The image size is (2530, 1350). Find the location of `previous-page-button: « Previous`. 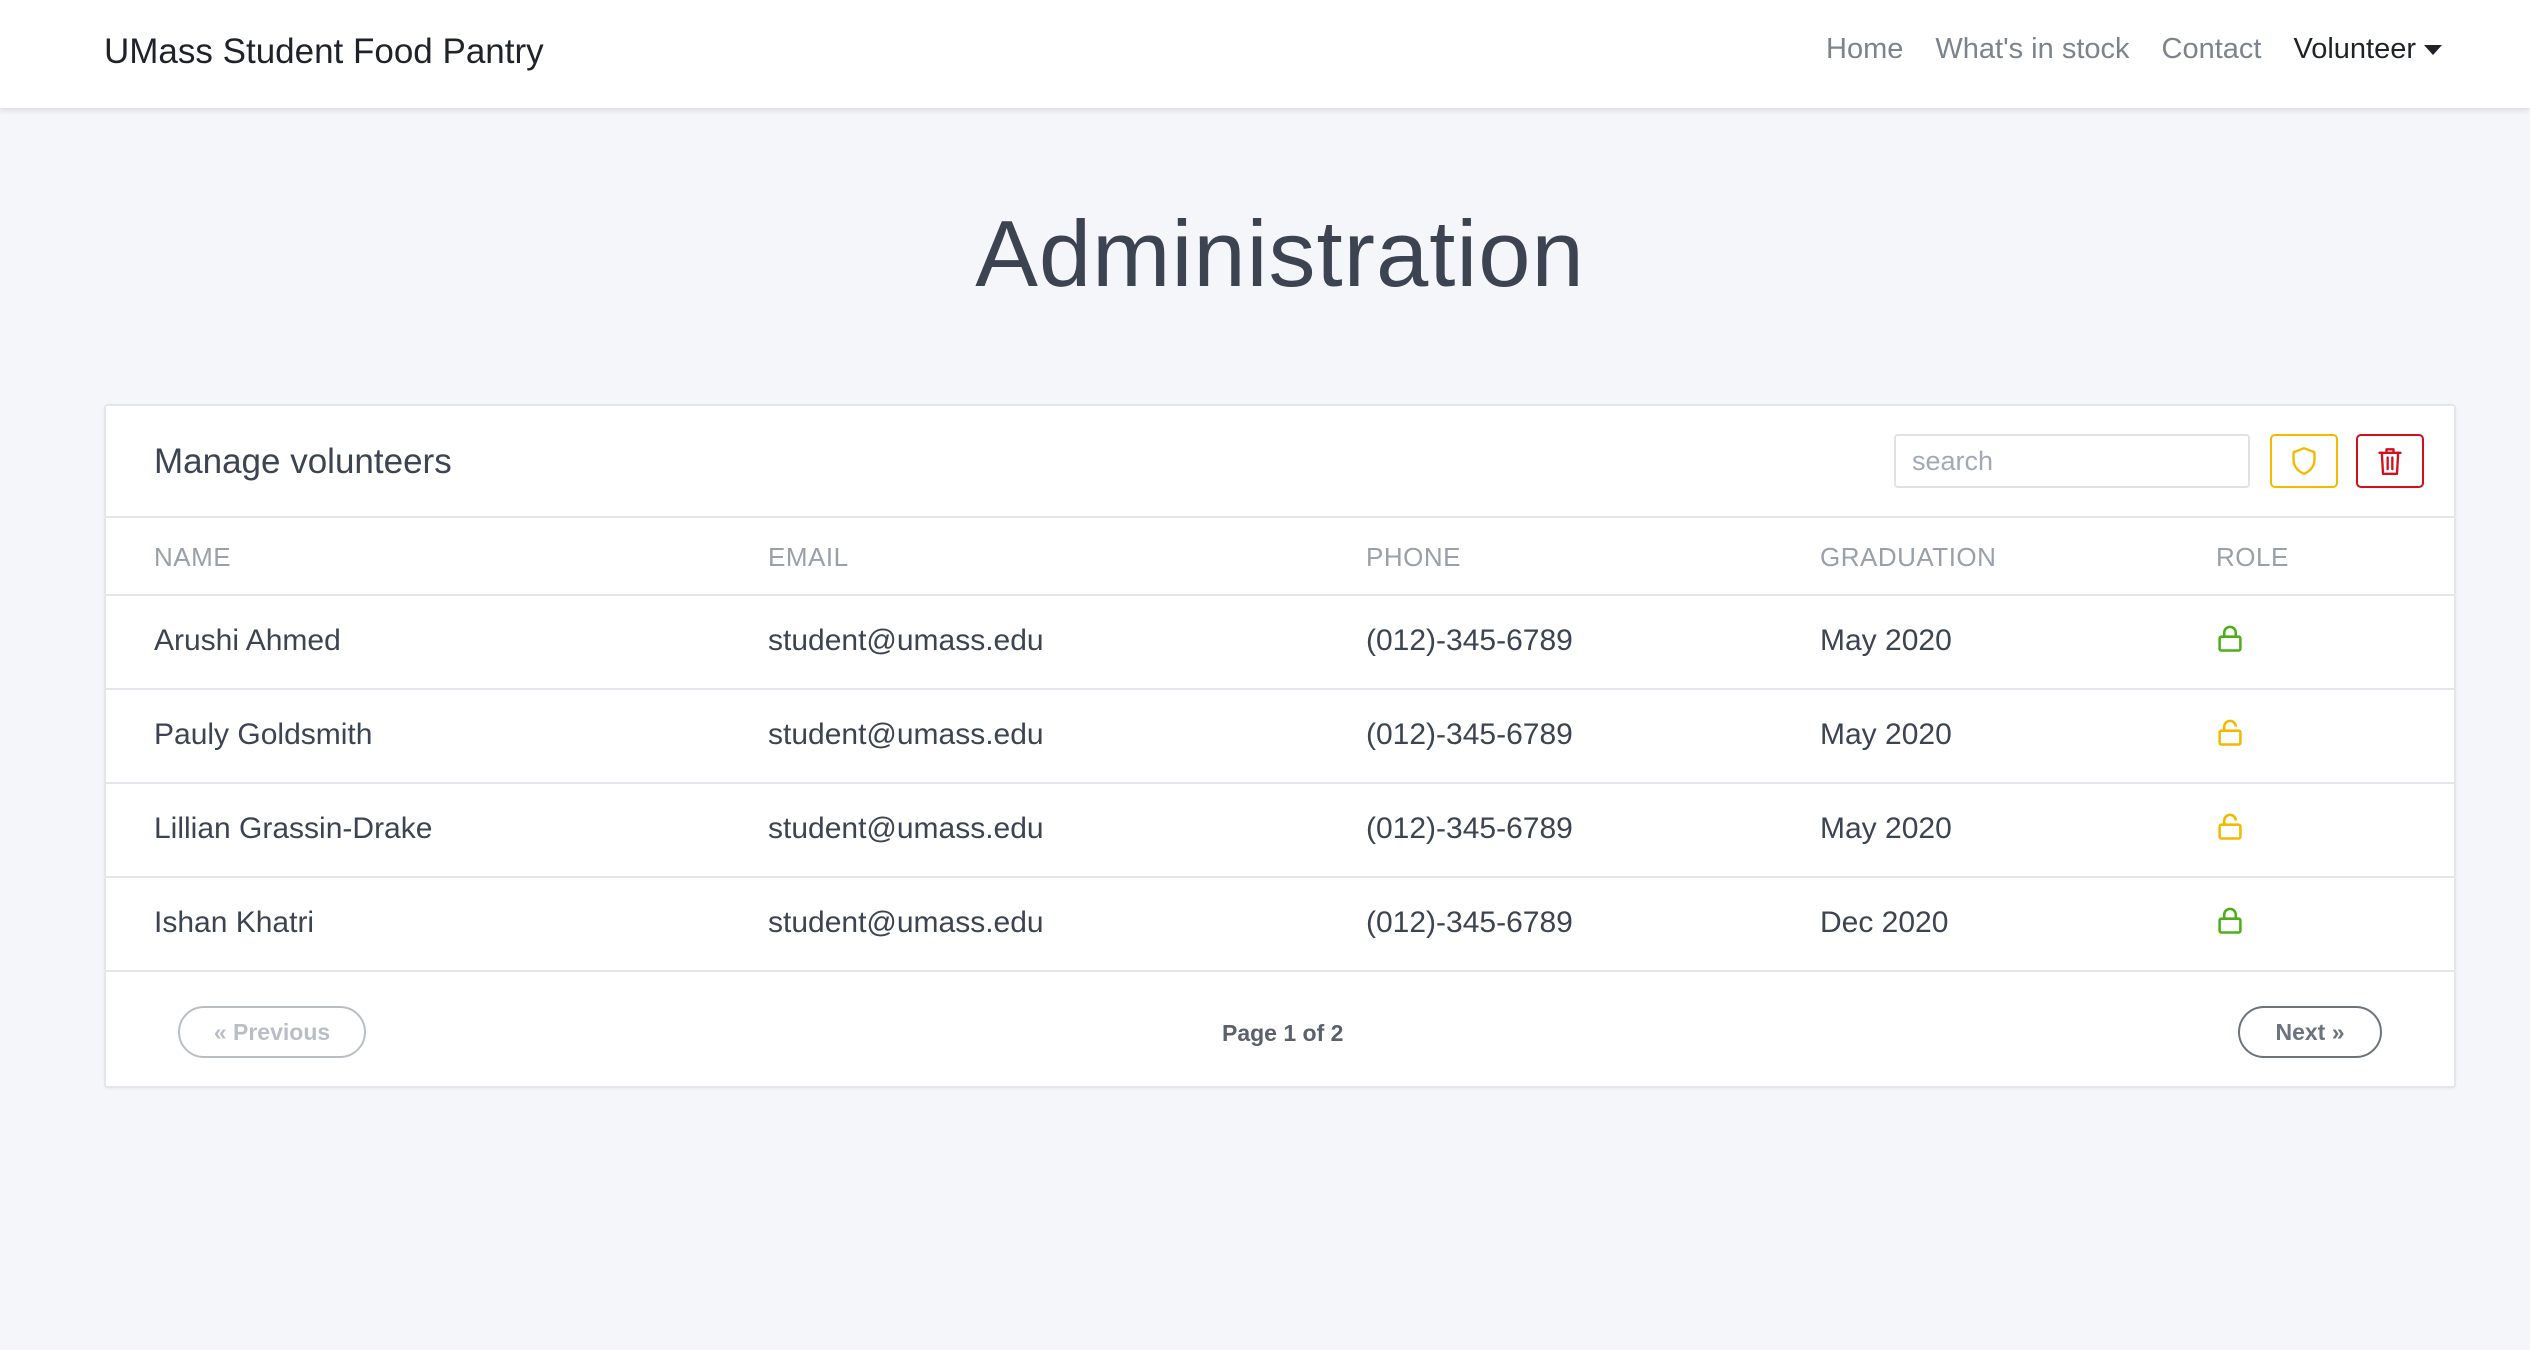

previous-page-button: « Previous is located at coordinates (272, 1032).